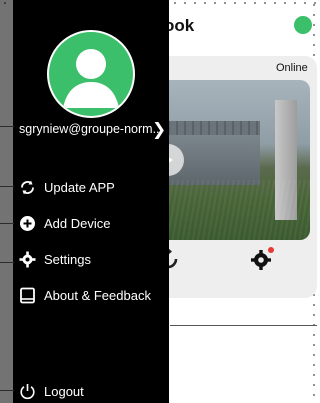  What do you see at coordinates (97, 295) in the screenshot?
I see `menu-item-label: About & Feedback` at bounding box center [97, 295].